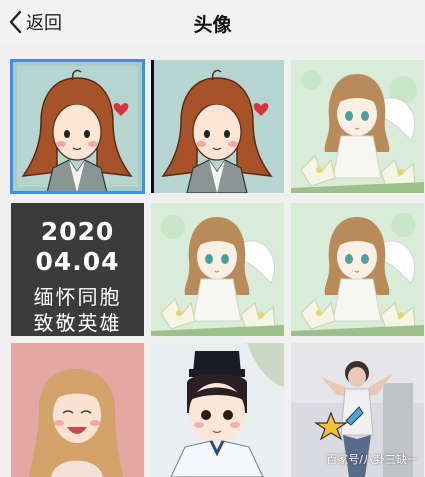 The image size is (425, 477). I want to click on painted-girl-image, so click(77, 410).